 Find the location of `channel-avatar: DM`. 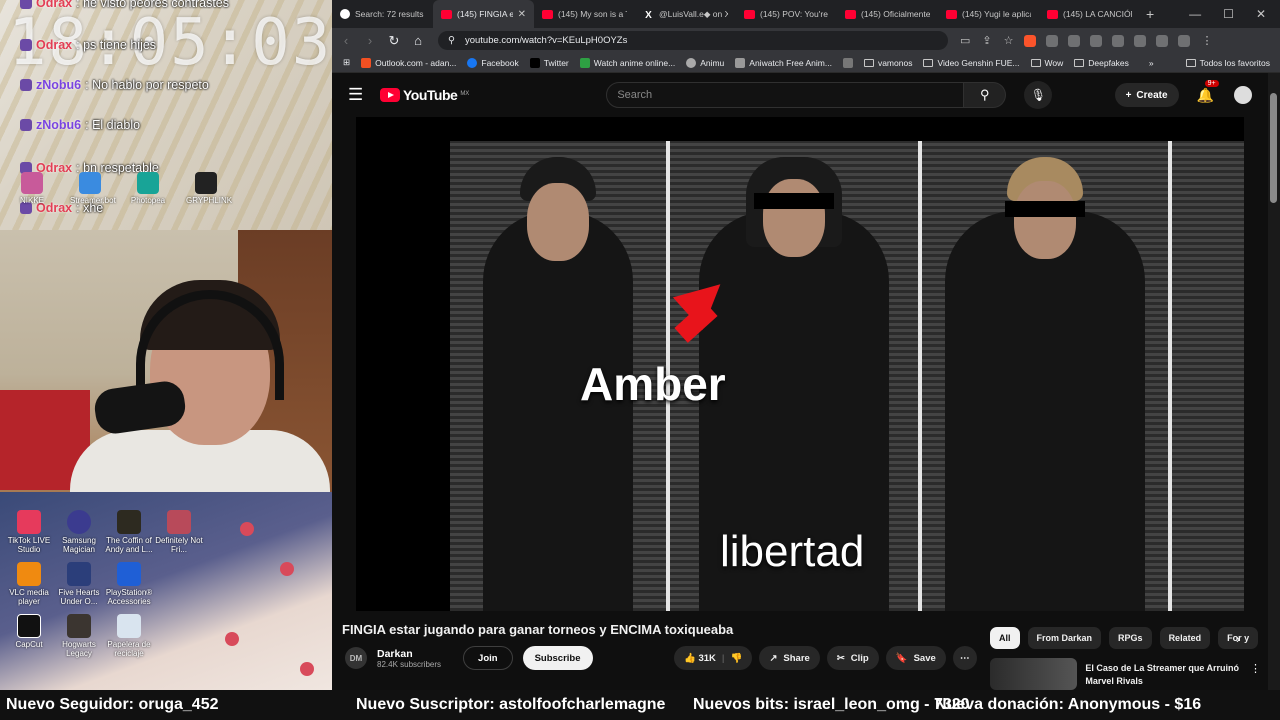

channel-avatar: DM is located at coordinates (356, 658).